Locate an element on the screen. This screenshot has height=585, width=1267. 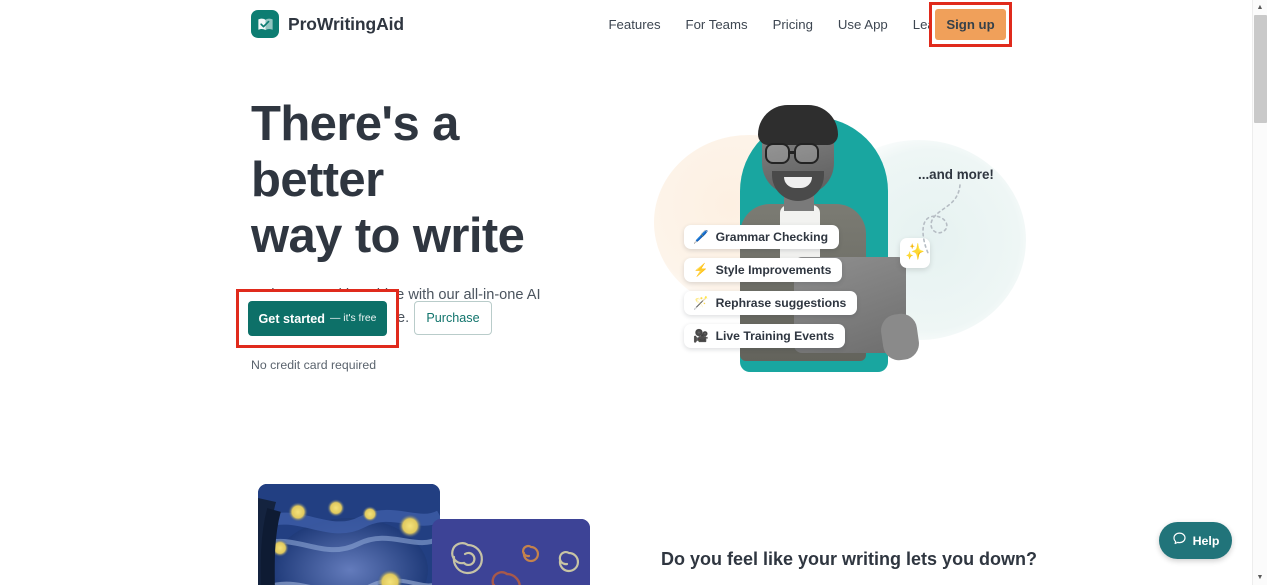
get-started-button: Get started — it's free is located at coordinates (317, 318).